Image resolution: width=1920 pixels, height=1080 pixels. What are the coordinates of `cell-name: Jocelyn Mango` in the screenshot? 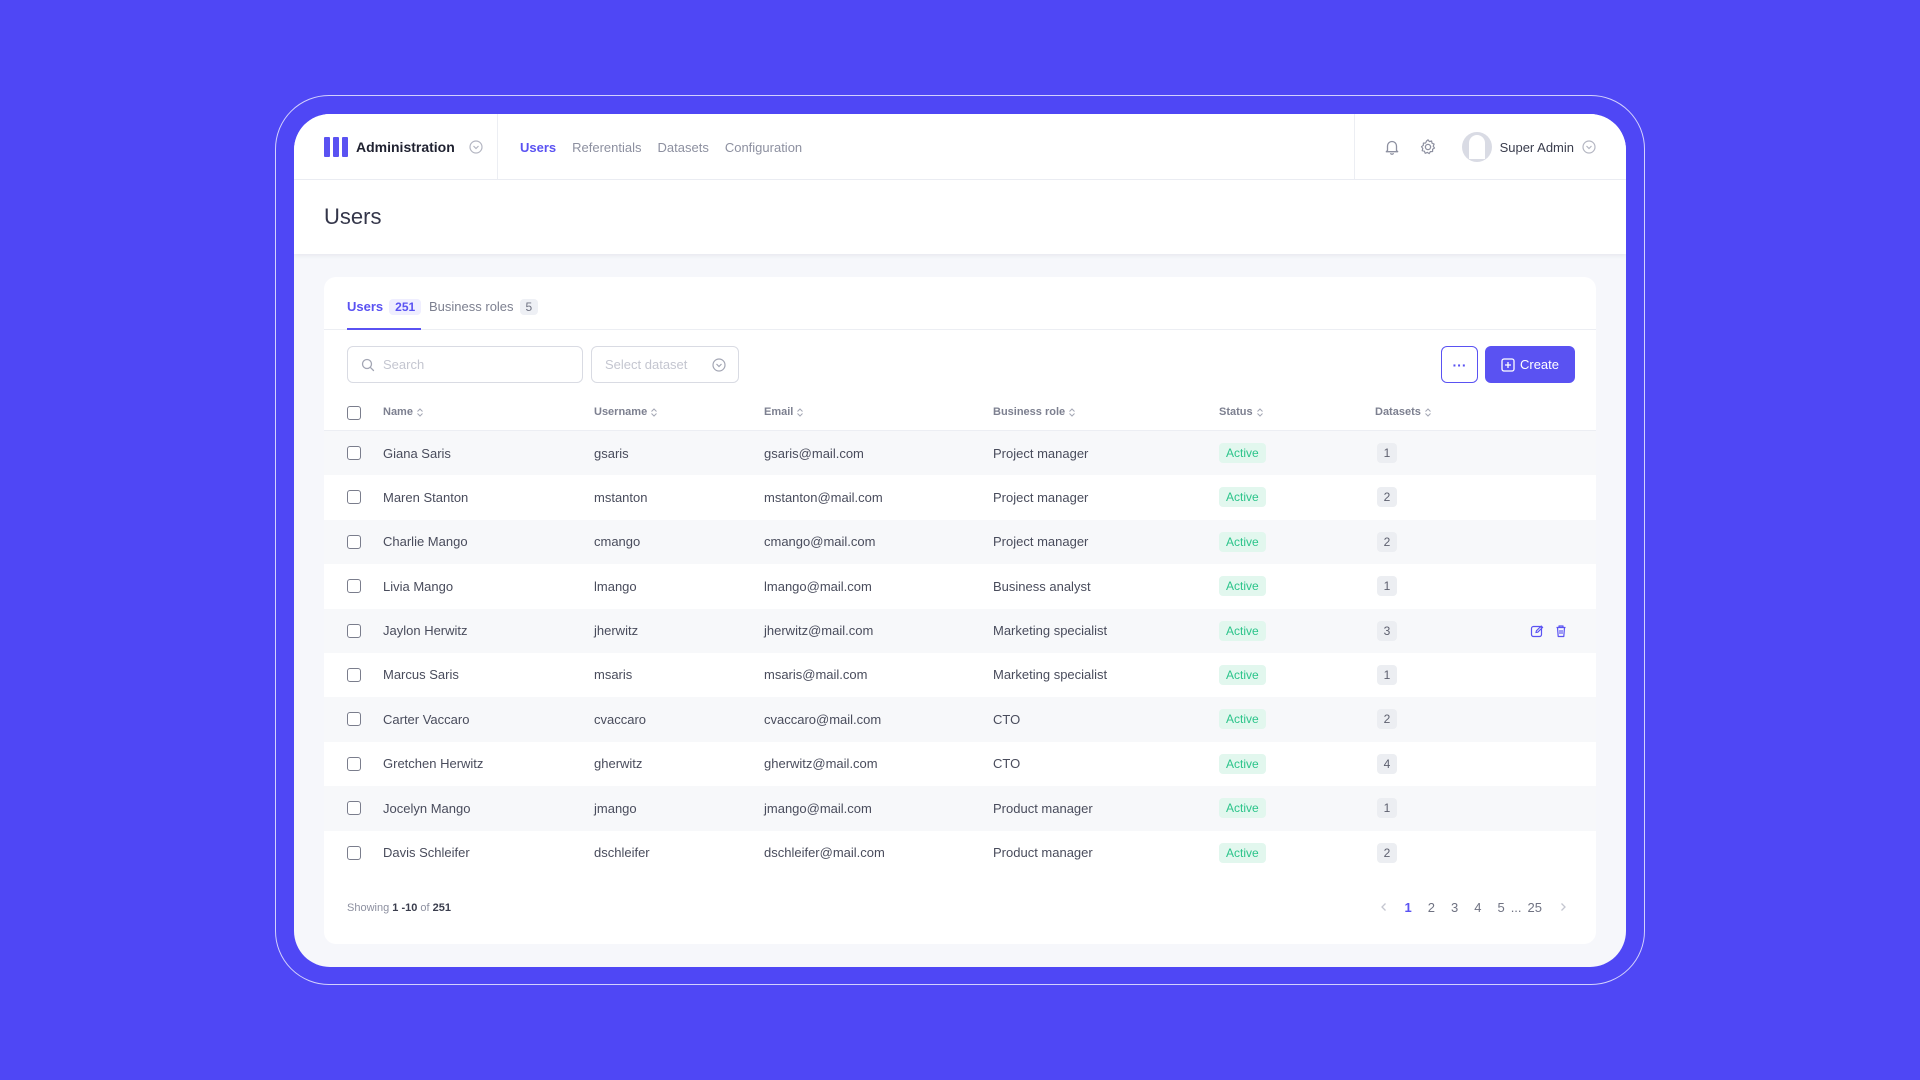 It's located at (427, 808).